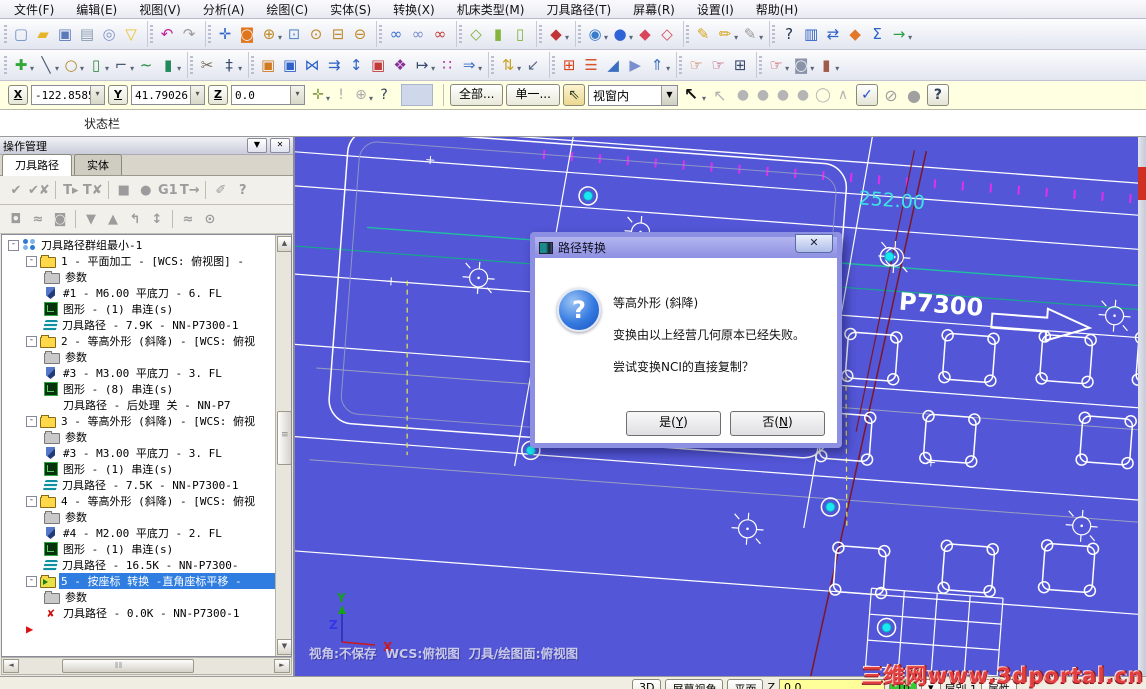 The image size is (1146, 689). Describe the element at coordinates (71, 65) in the screenshot. I see `create-arc-icon: ○` at that location.